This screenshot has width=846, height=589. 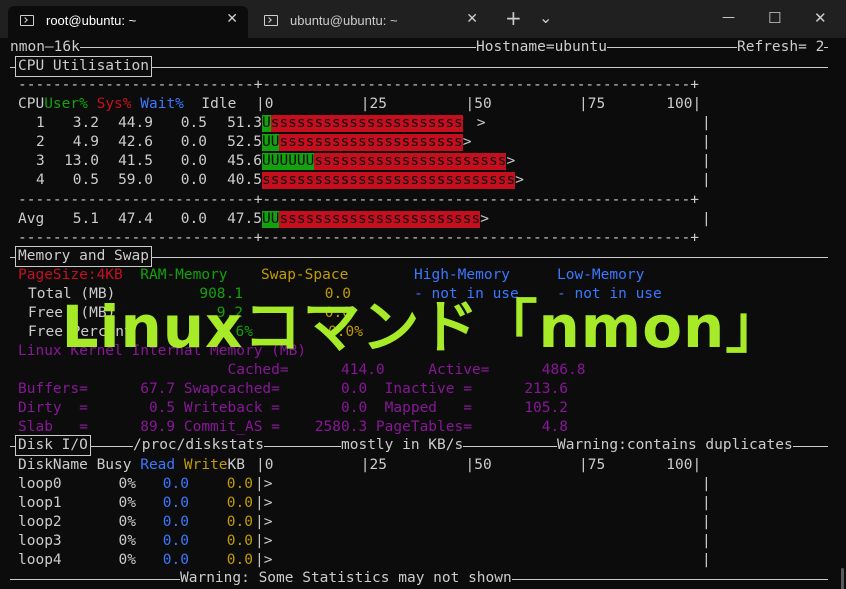 What do you see at coordinates (66, 104) in the screenshot?
I see `user-col: User%` at bounding box center [66, 104].